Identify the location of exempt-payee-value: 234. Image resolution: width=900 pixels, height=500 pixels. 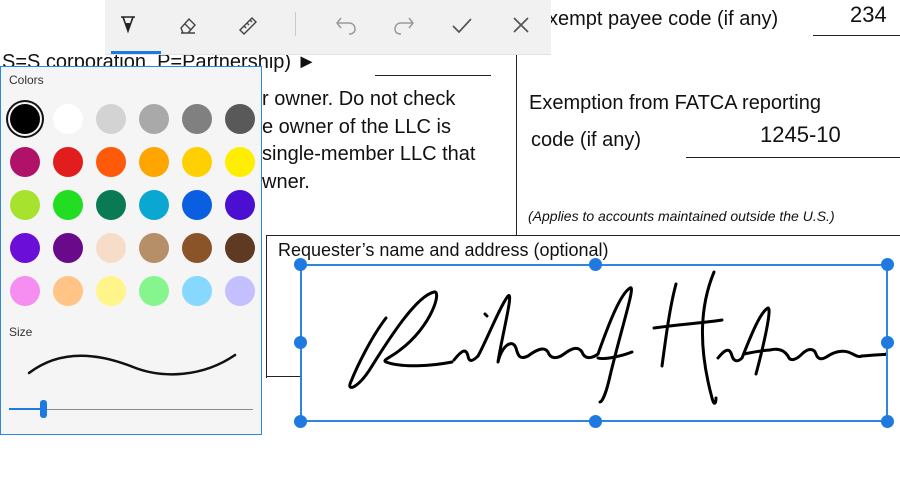
(868, 14).